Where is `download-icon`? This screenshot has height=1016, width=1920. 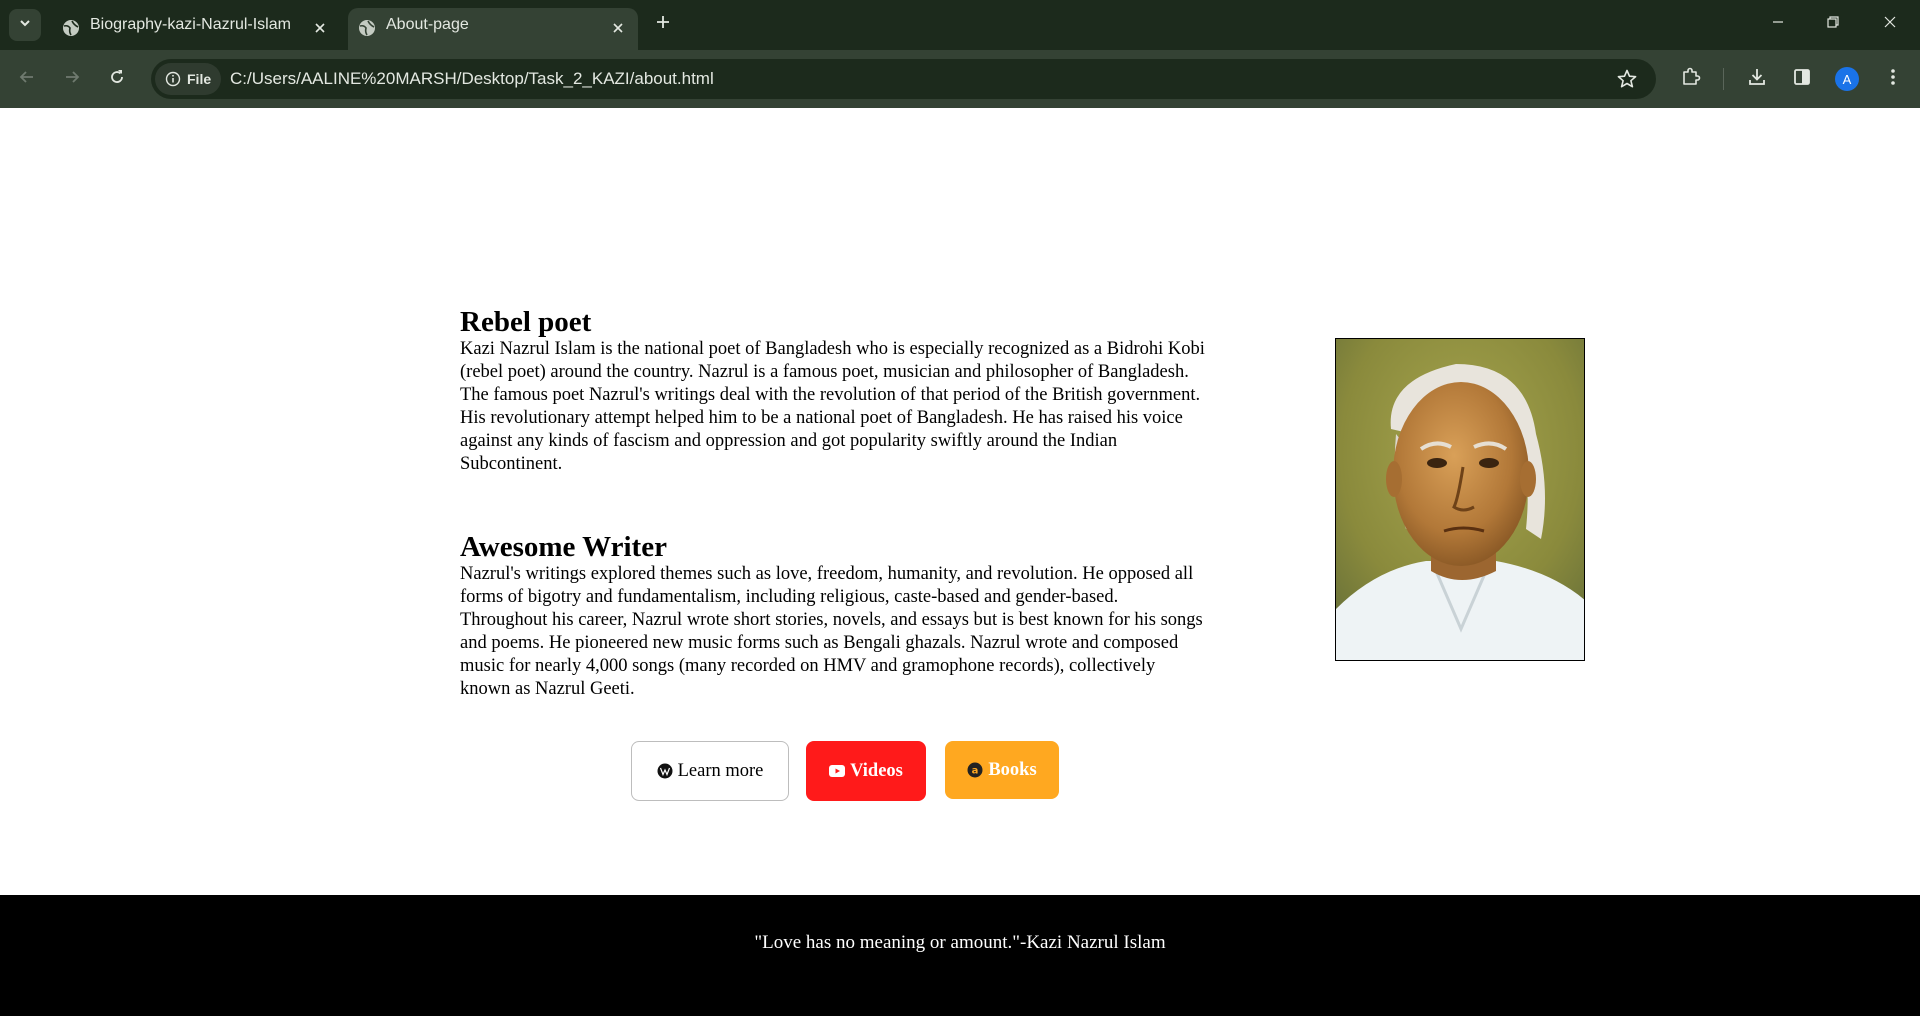
download-icon is located at coordinates (1757, 79).